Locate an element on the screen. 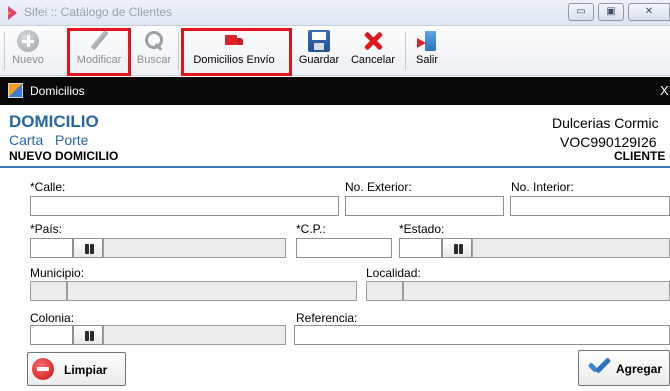  magnifier-icon is located at coordinates (154, 41).